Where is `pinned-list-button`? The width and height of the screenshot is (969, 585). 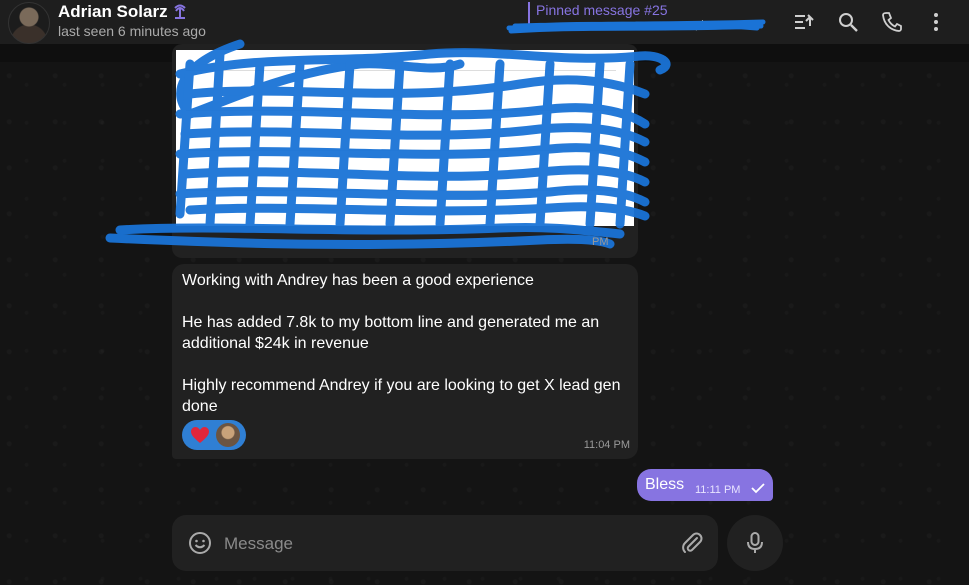
pinned-list-button is located at coordinates (804, 22).